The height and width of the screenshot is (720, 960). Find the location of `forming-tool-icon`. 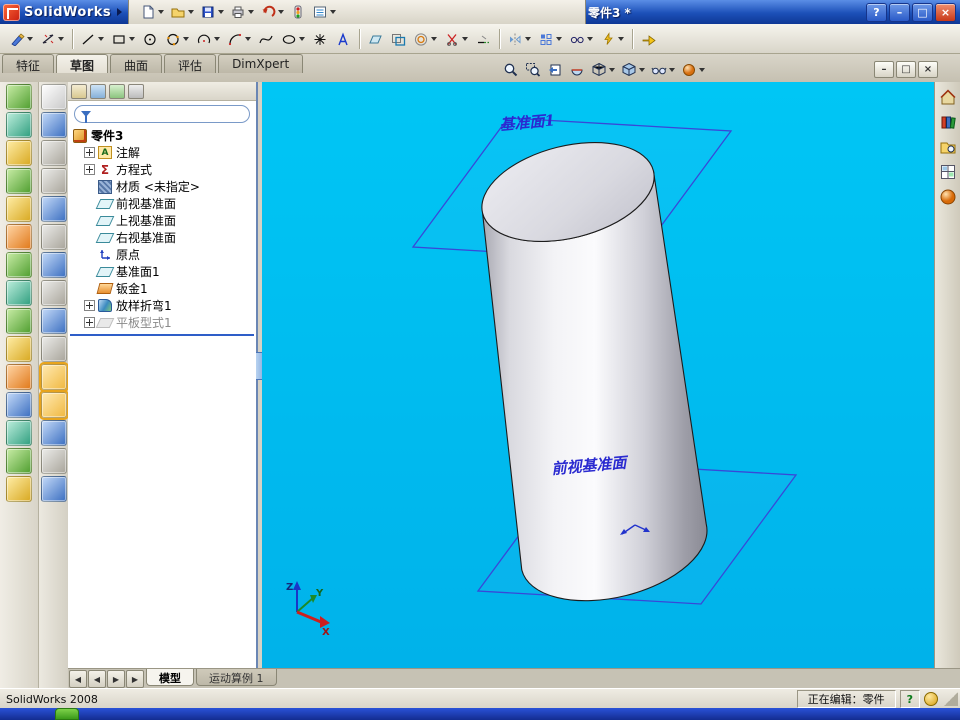

forming-tool-icon is located at coordinates (19, 377).